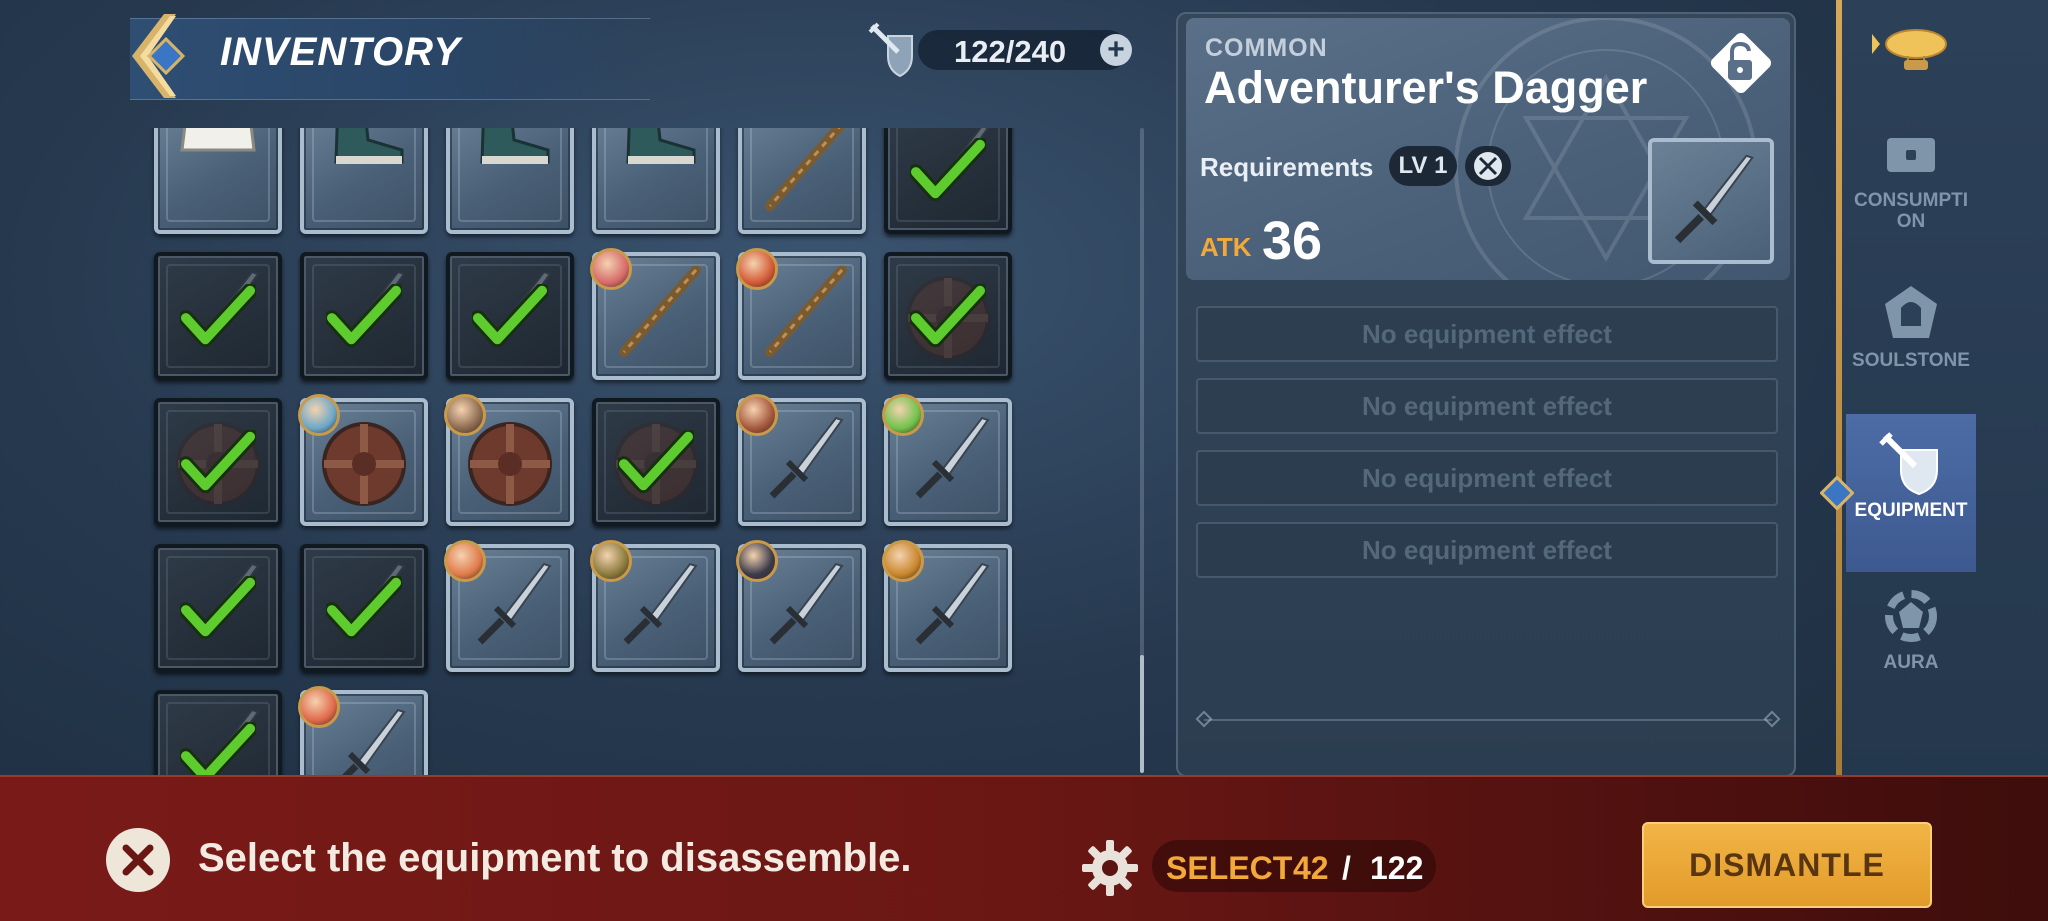  I want to click on dagger-icon, so click(1714, 199).